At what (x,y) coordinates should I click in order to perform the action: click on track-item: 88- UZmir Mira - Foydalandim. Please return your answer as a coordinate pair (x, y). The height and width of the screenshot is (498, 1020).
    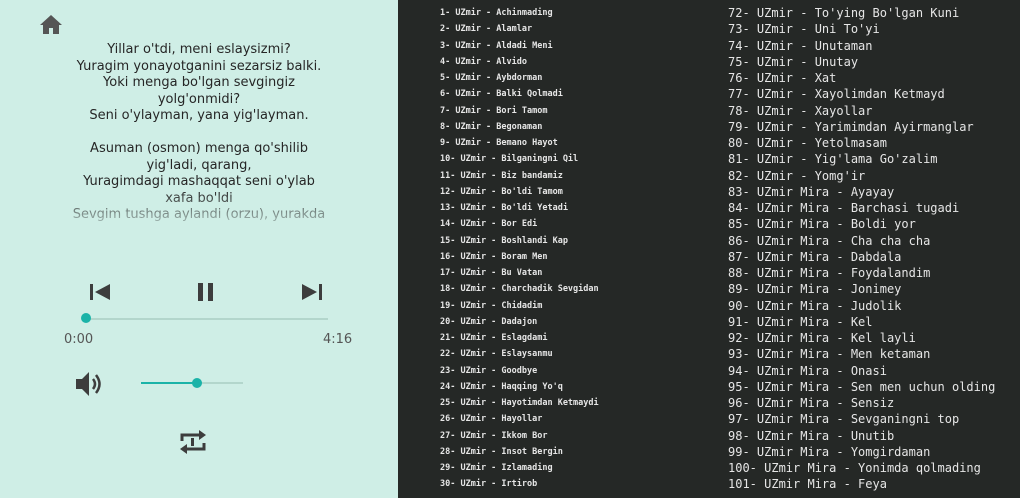
    Looking at the image, I should click on (861, 273).